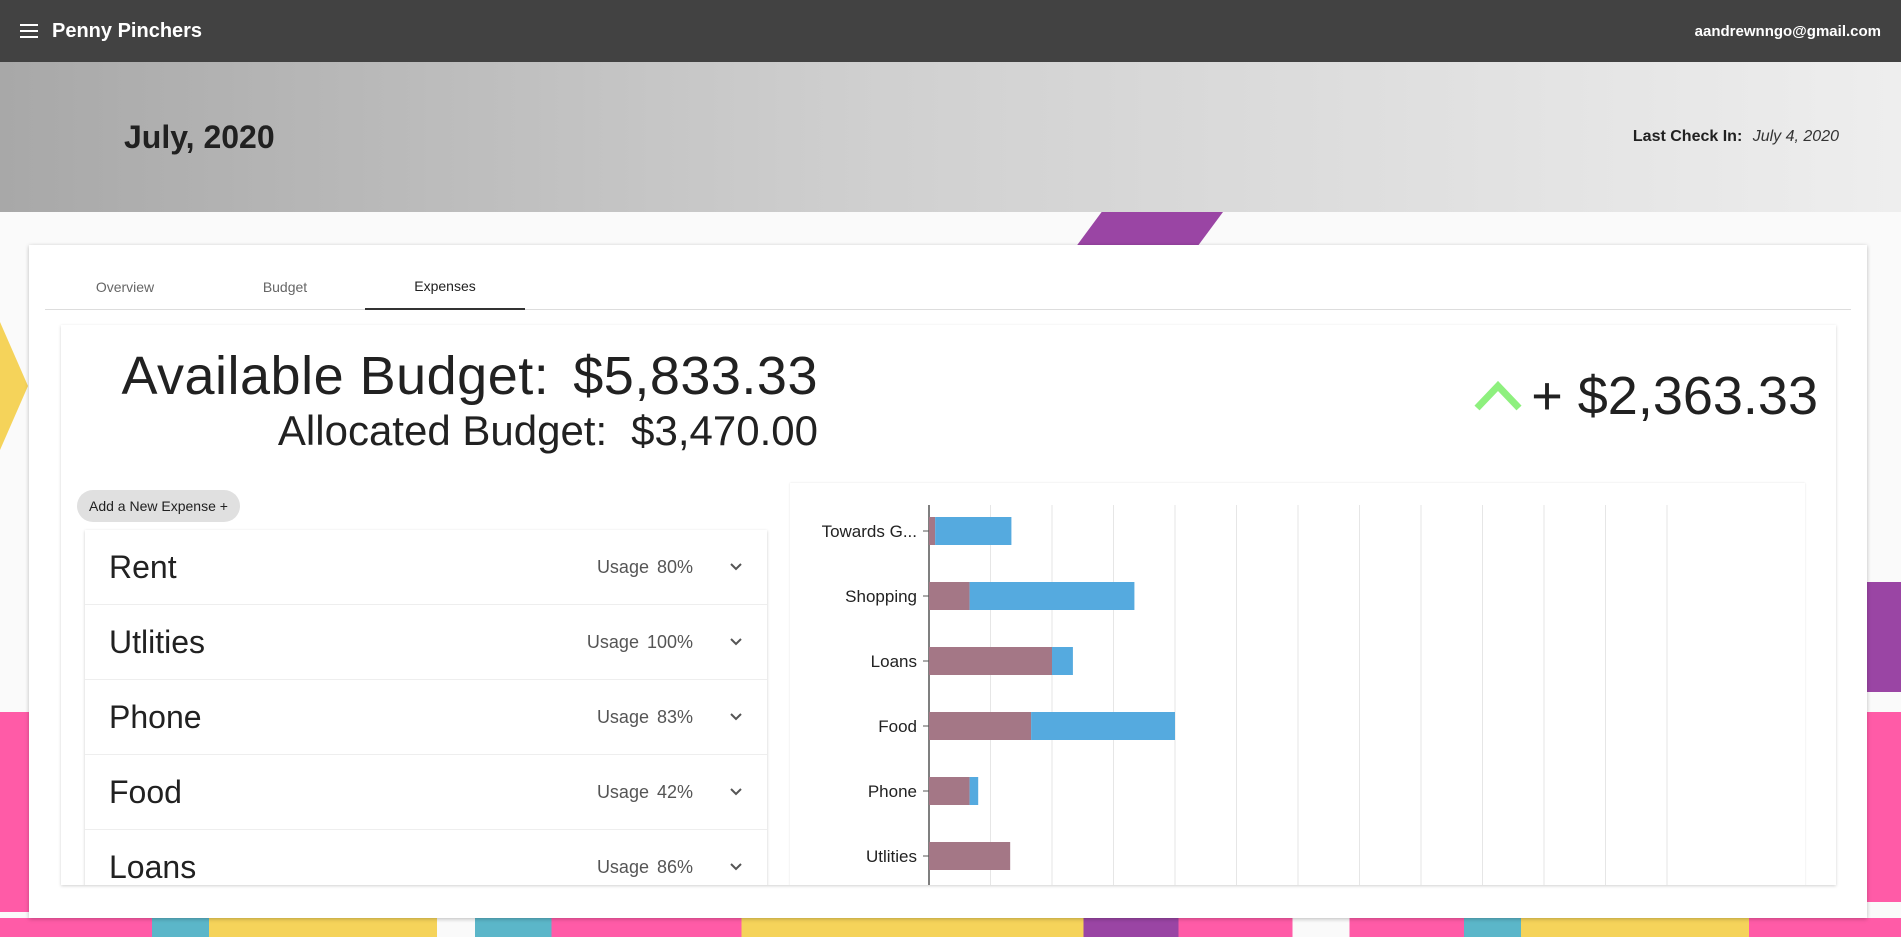 The image size is (1901, 937). I want to click on expense-usage: Usage 83%, so click(644, 716).